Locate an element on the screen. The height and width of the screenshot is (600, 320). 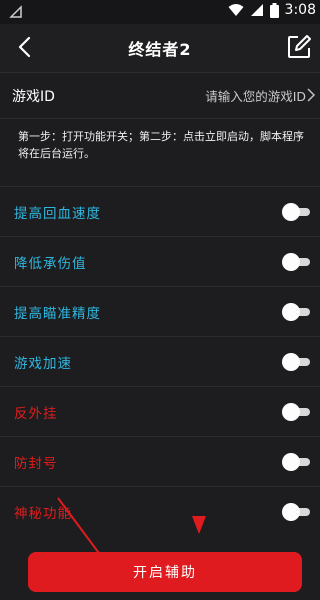
feature-label: 降低承伤值 is located at coordinates (50, 264).